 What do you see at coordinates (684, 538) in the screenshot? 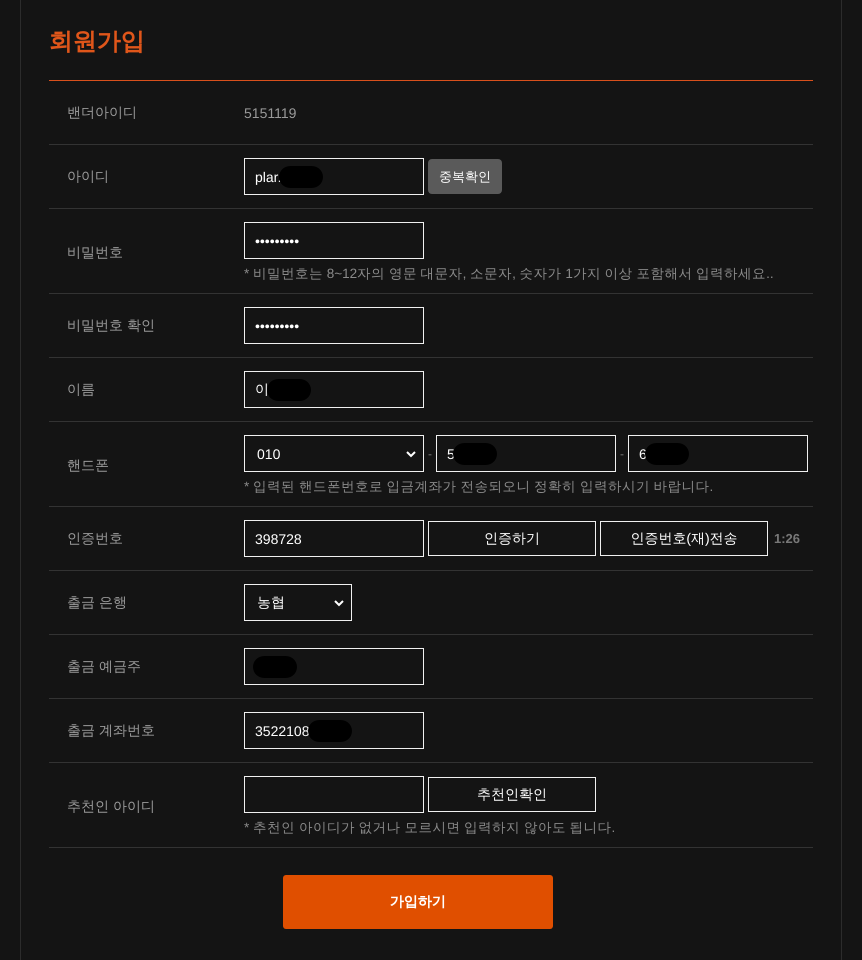
I see `action-button: 인증번호(재)전송` at bounding box center [684, 538].